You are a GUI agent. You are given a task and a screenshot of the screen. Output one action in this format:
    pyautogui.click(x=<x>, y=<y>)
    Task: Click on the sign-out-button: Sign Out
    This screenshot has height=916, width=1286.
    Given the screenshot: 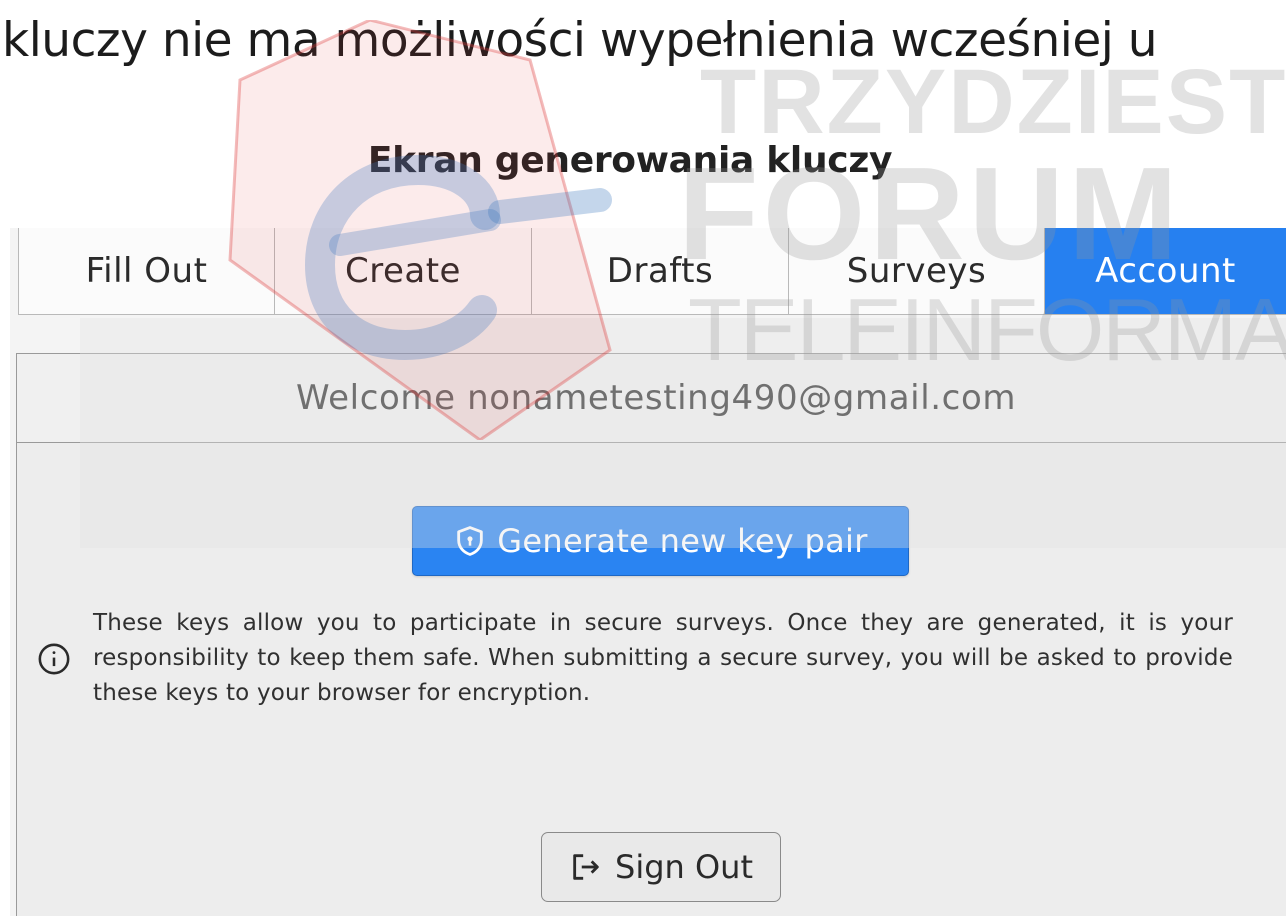 What is the action you would take?
    pyautogui.click(x=661, y=867)
    